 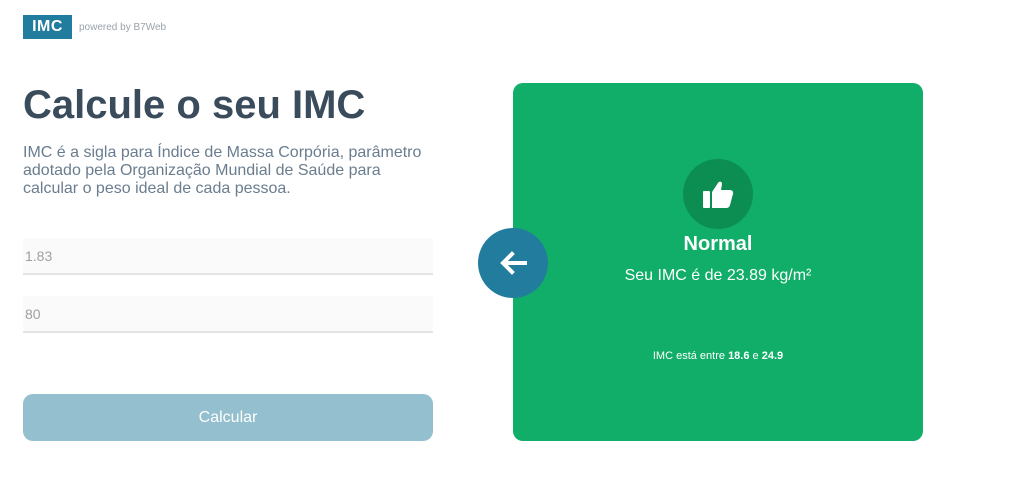 I want to click on page-title: Calcule o seu IMC, so click(x=194, y=105).